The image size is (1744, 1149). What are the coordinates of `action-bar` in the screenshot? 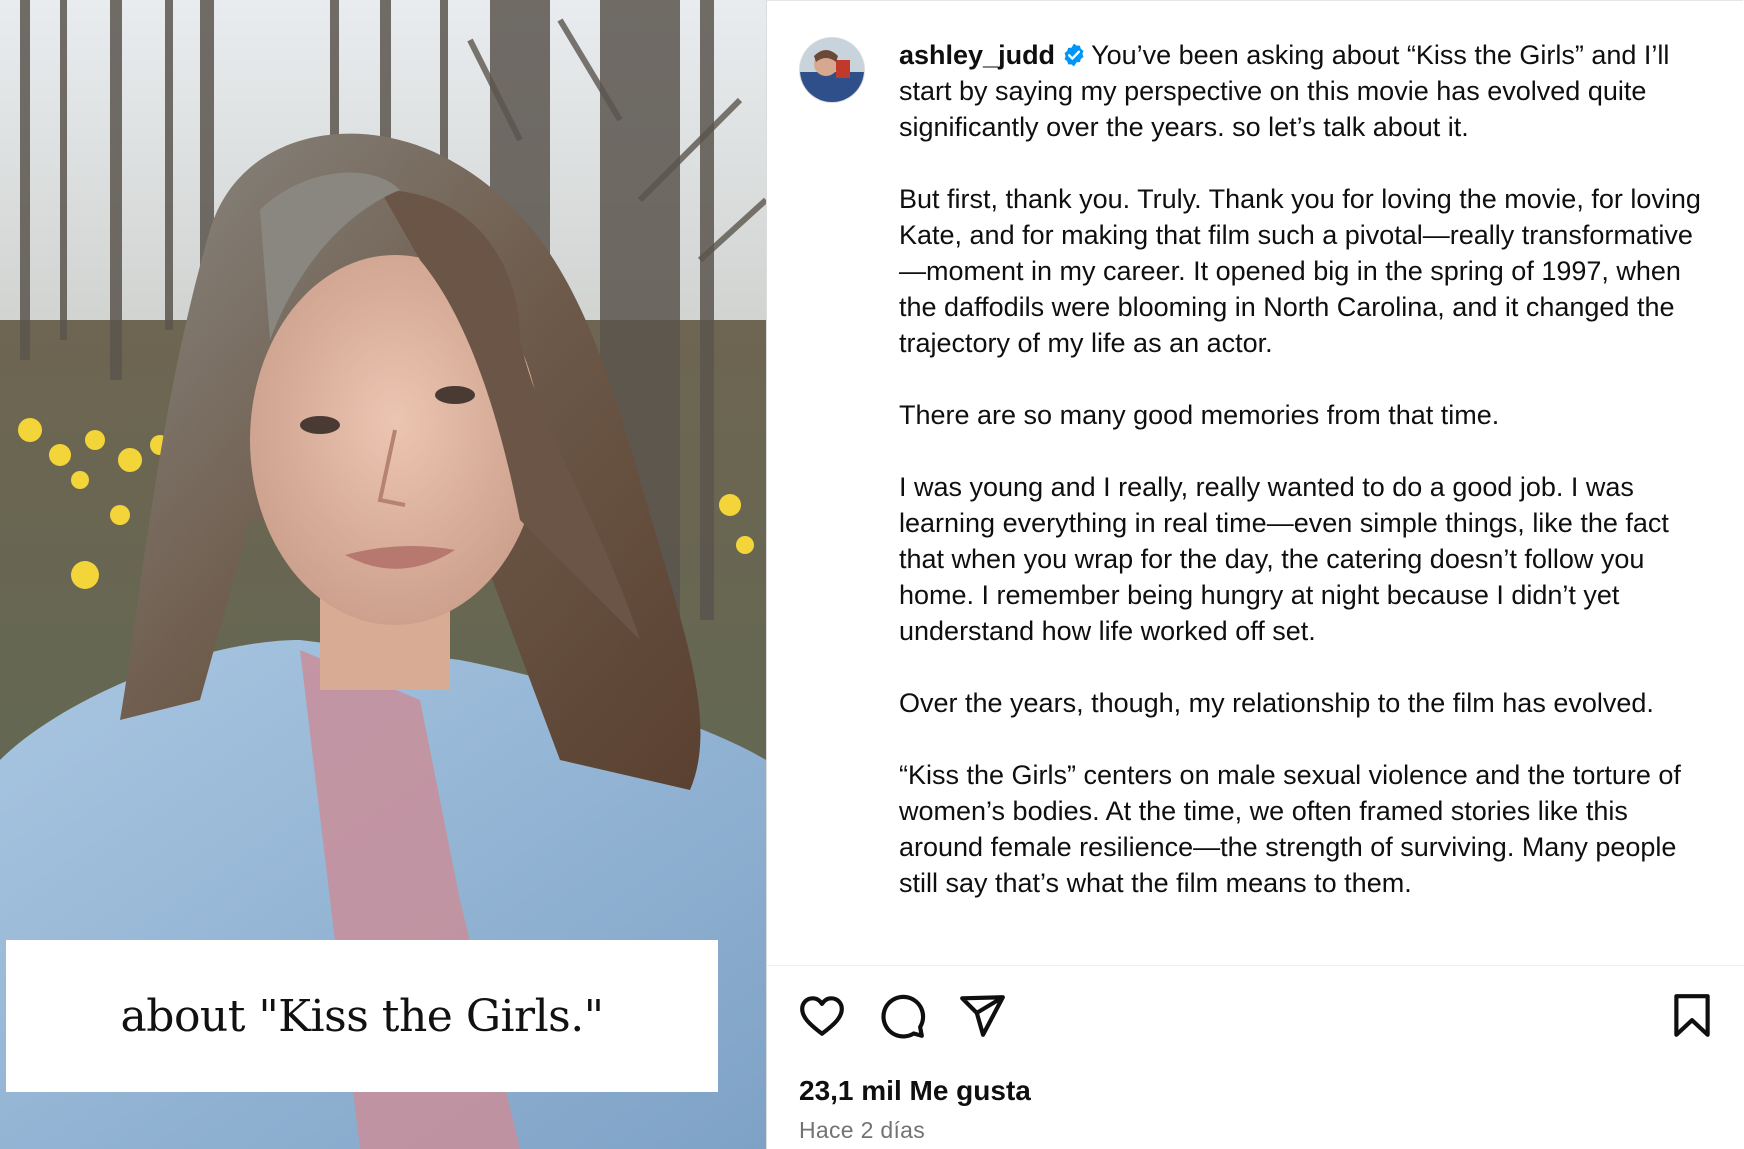 It's located at (1255, 1019).